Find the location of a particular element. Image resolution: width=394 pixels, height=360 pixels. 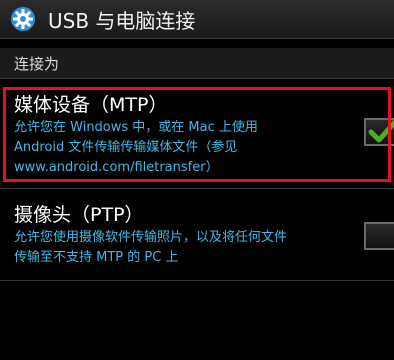

gear-icon is located at coordinates (23, 19).